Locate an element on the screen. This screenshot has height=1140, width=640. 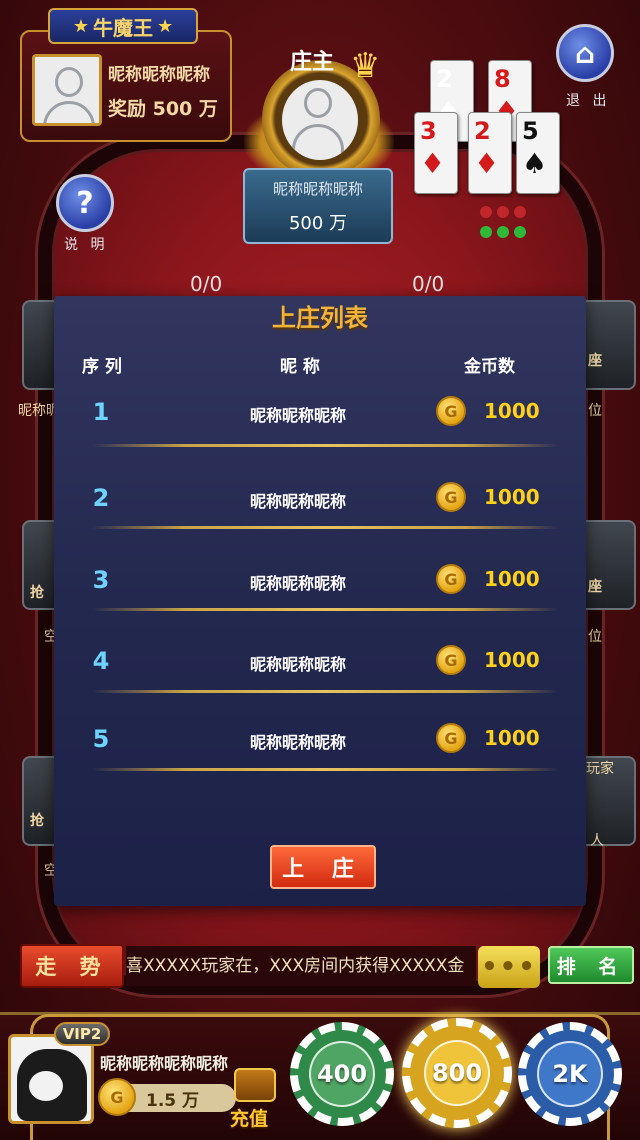
help-button: ? is located at coordinates (85, 203).